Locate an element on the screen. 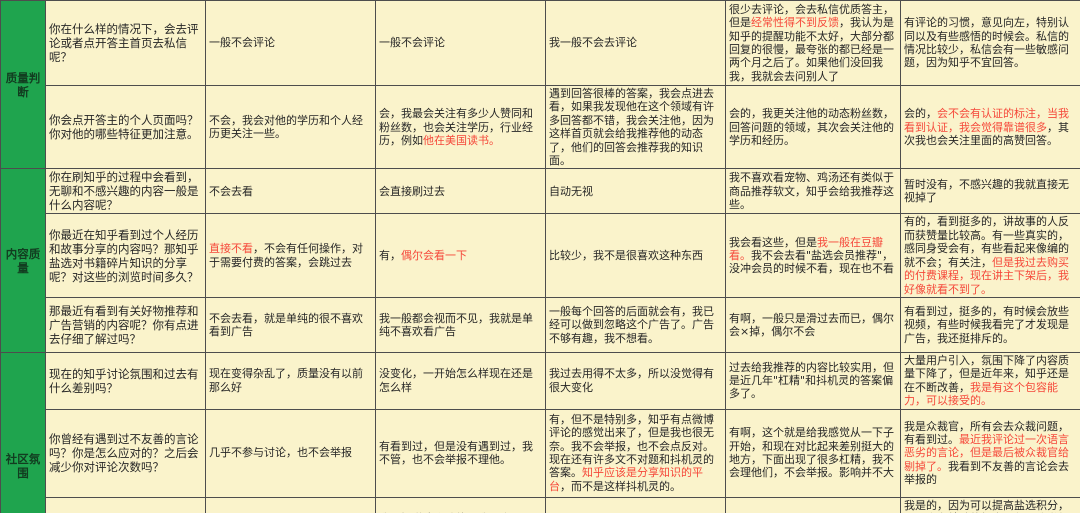 The image size is (1080, 513). answer-cell: 几乎不参与讨论，也不会举报 is located at coordinates (290, 453).